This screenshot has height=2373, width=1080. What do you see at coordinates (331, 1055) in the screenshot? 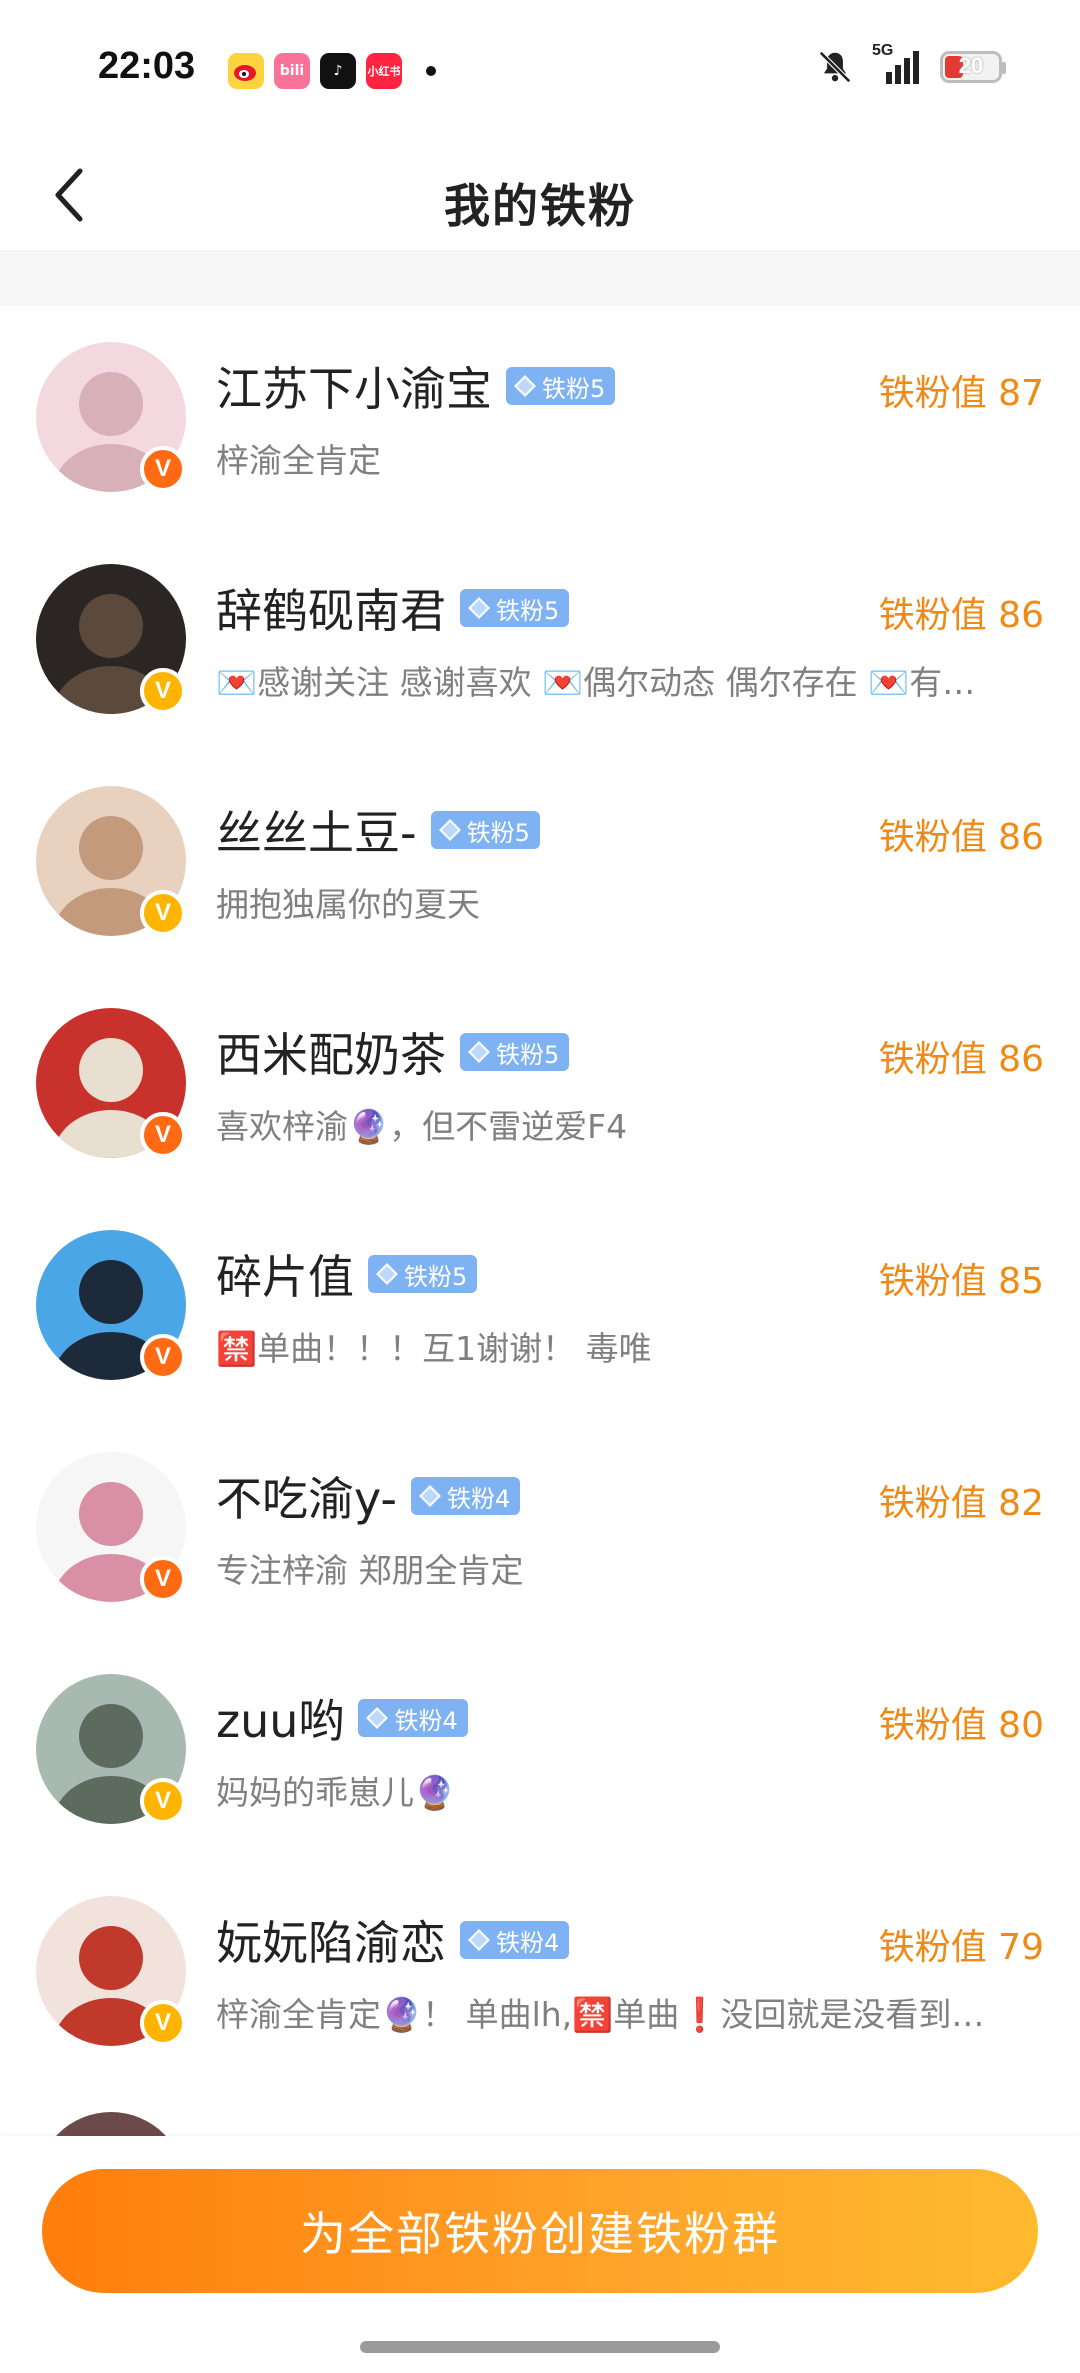
I see `fan-name: 西米配奶茶` at bounding box center [331, 1055].